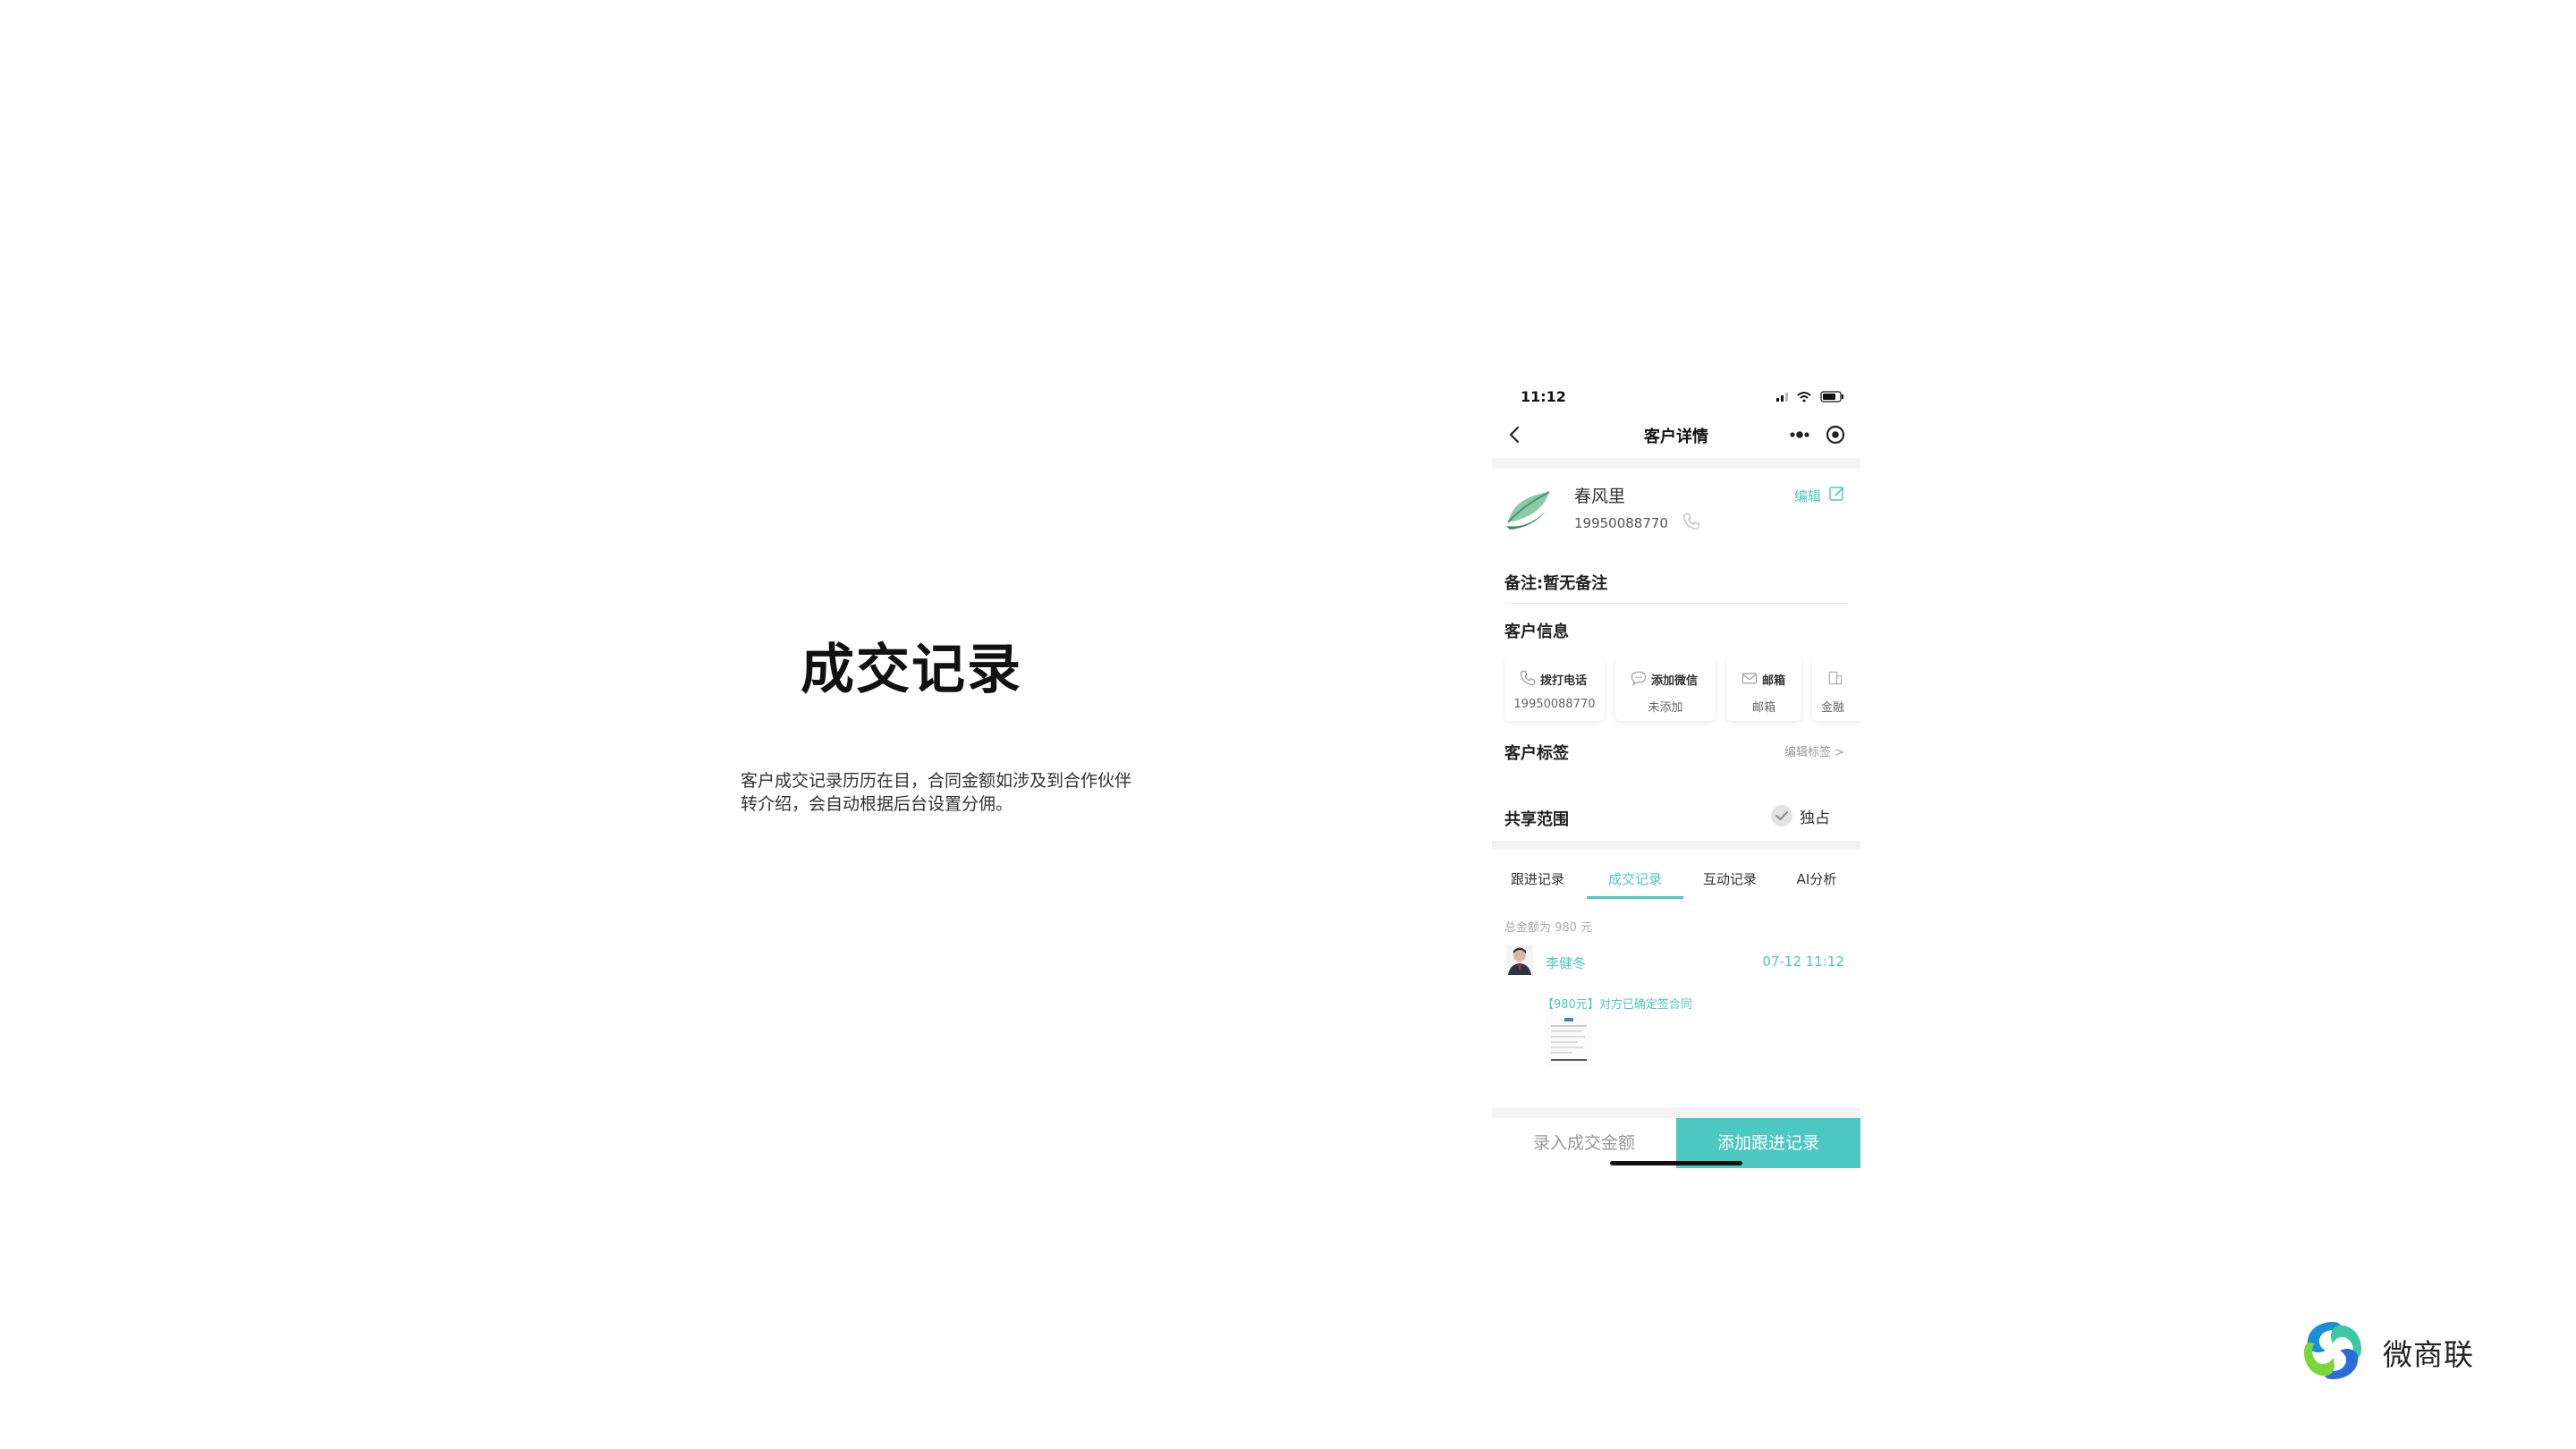  What do you see at coordinates (1536, 753) in the screenshot?
I see `customer-tags-label: 客户标签` at bounding box center [1536, 753].